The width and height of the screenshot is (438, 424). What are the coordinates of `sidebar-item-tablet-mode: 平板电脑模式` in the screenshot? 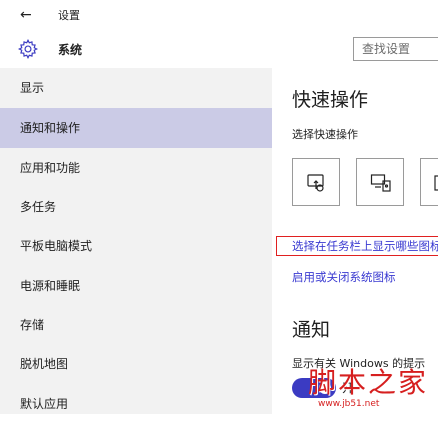 It's located at (136, 246).